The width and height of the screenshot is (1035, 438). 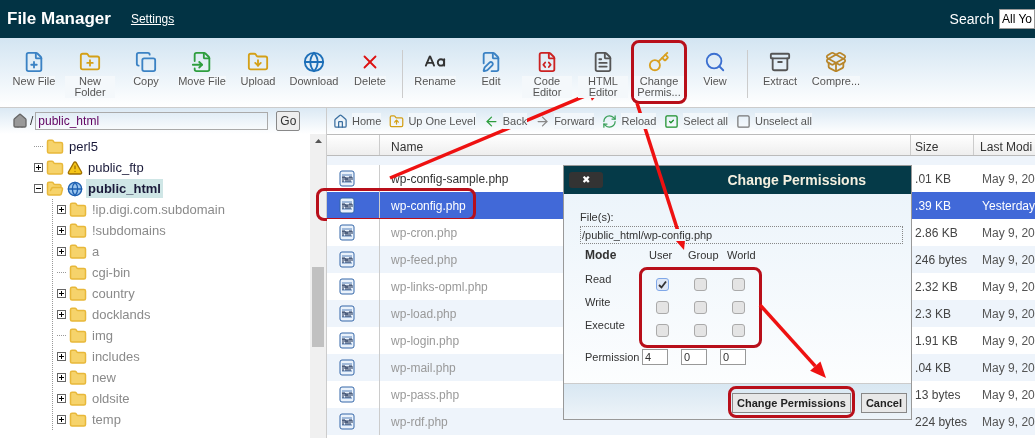 I want to click on dialog-title: Change Permissions, so click(x=796, y=180).